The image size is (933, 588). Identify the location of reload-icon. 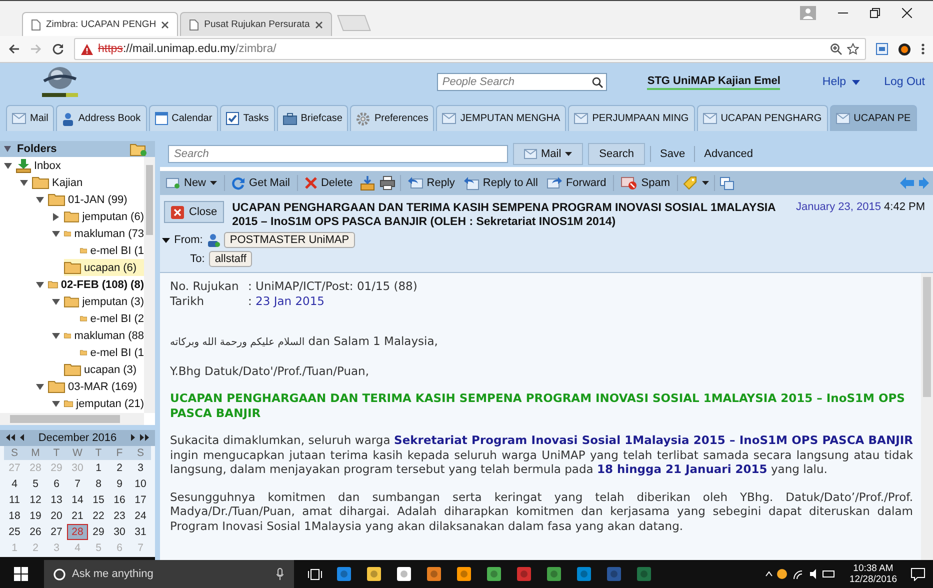
(58, 49).